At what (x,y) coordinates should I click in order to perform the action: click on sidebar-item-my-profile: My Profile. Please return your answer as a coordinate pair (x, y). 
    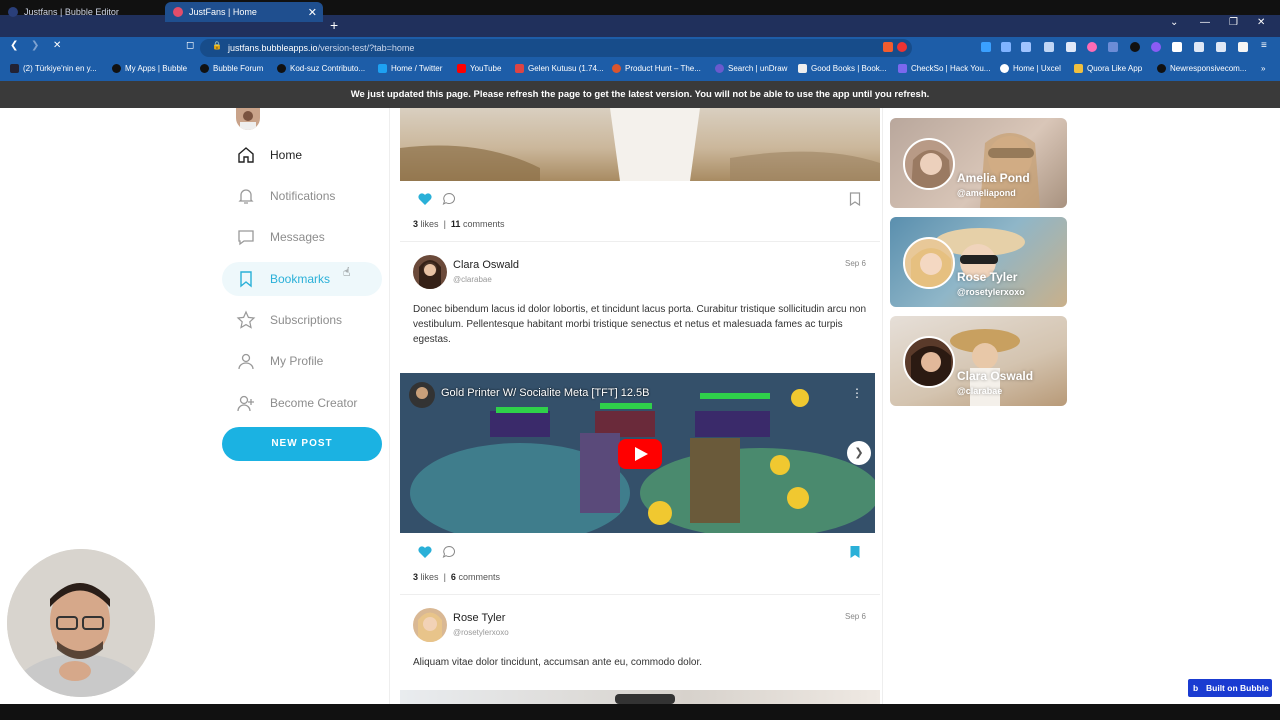
    Looking at the image, I should click on (279, 361).